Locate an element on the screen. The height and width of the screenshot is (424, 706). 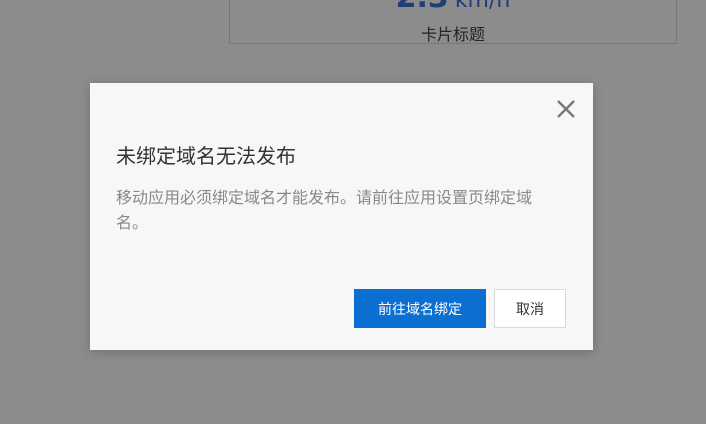
cancel-button: 取消 is located at coordinates (530, 308).